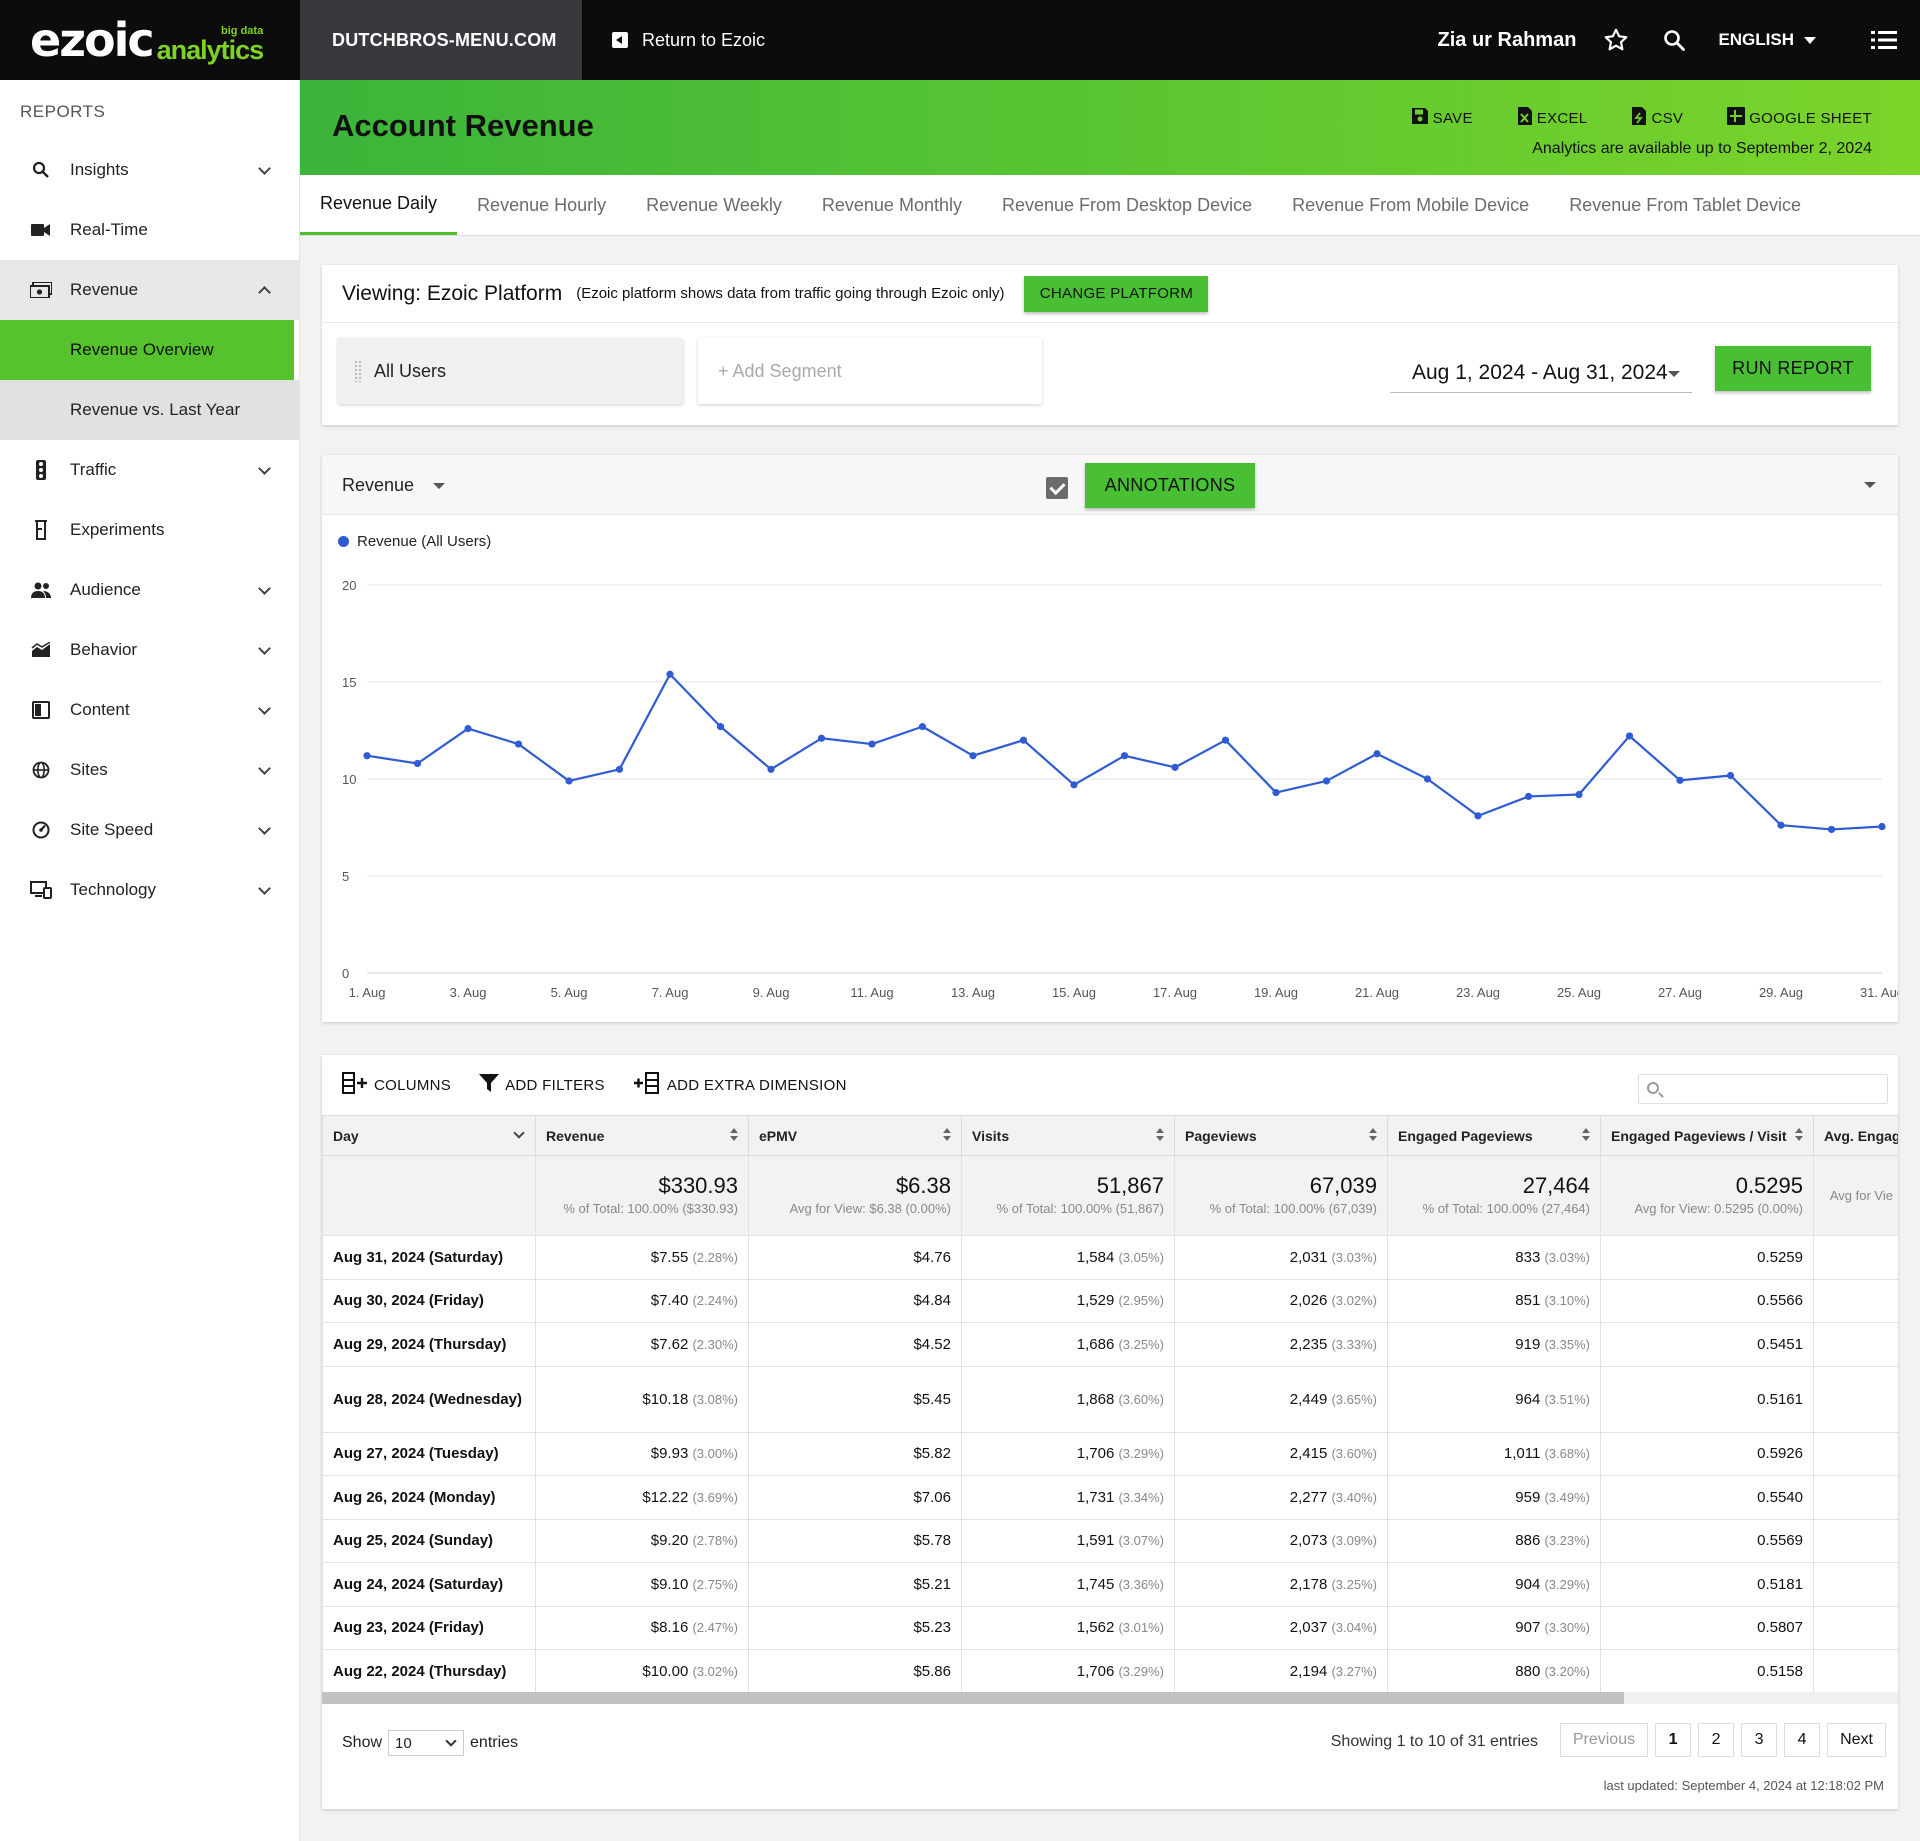 This screenshot has height=1841, width=1920. Describe the element at coordinates (429, 1135) in the screenshot. I see `column-header-day: Day` at that location.